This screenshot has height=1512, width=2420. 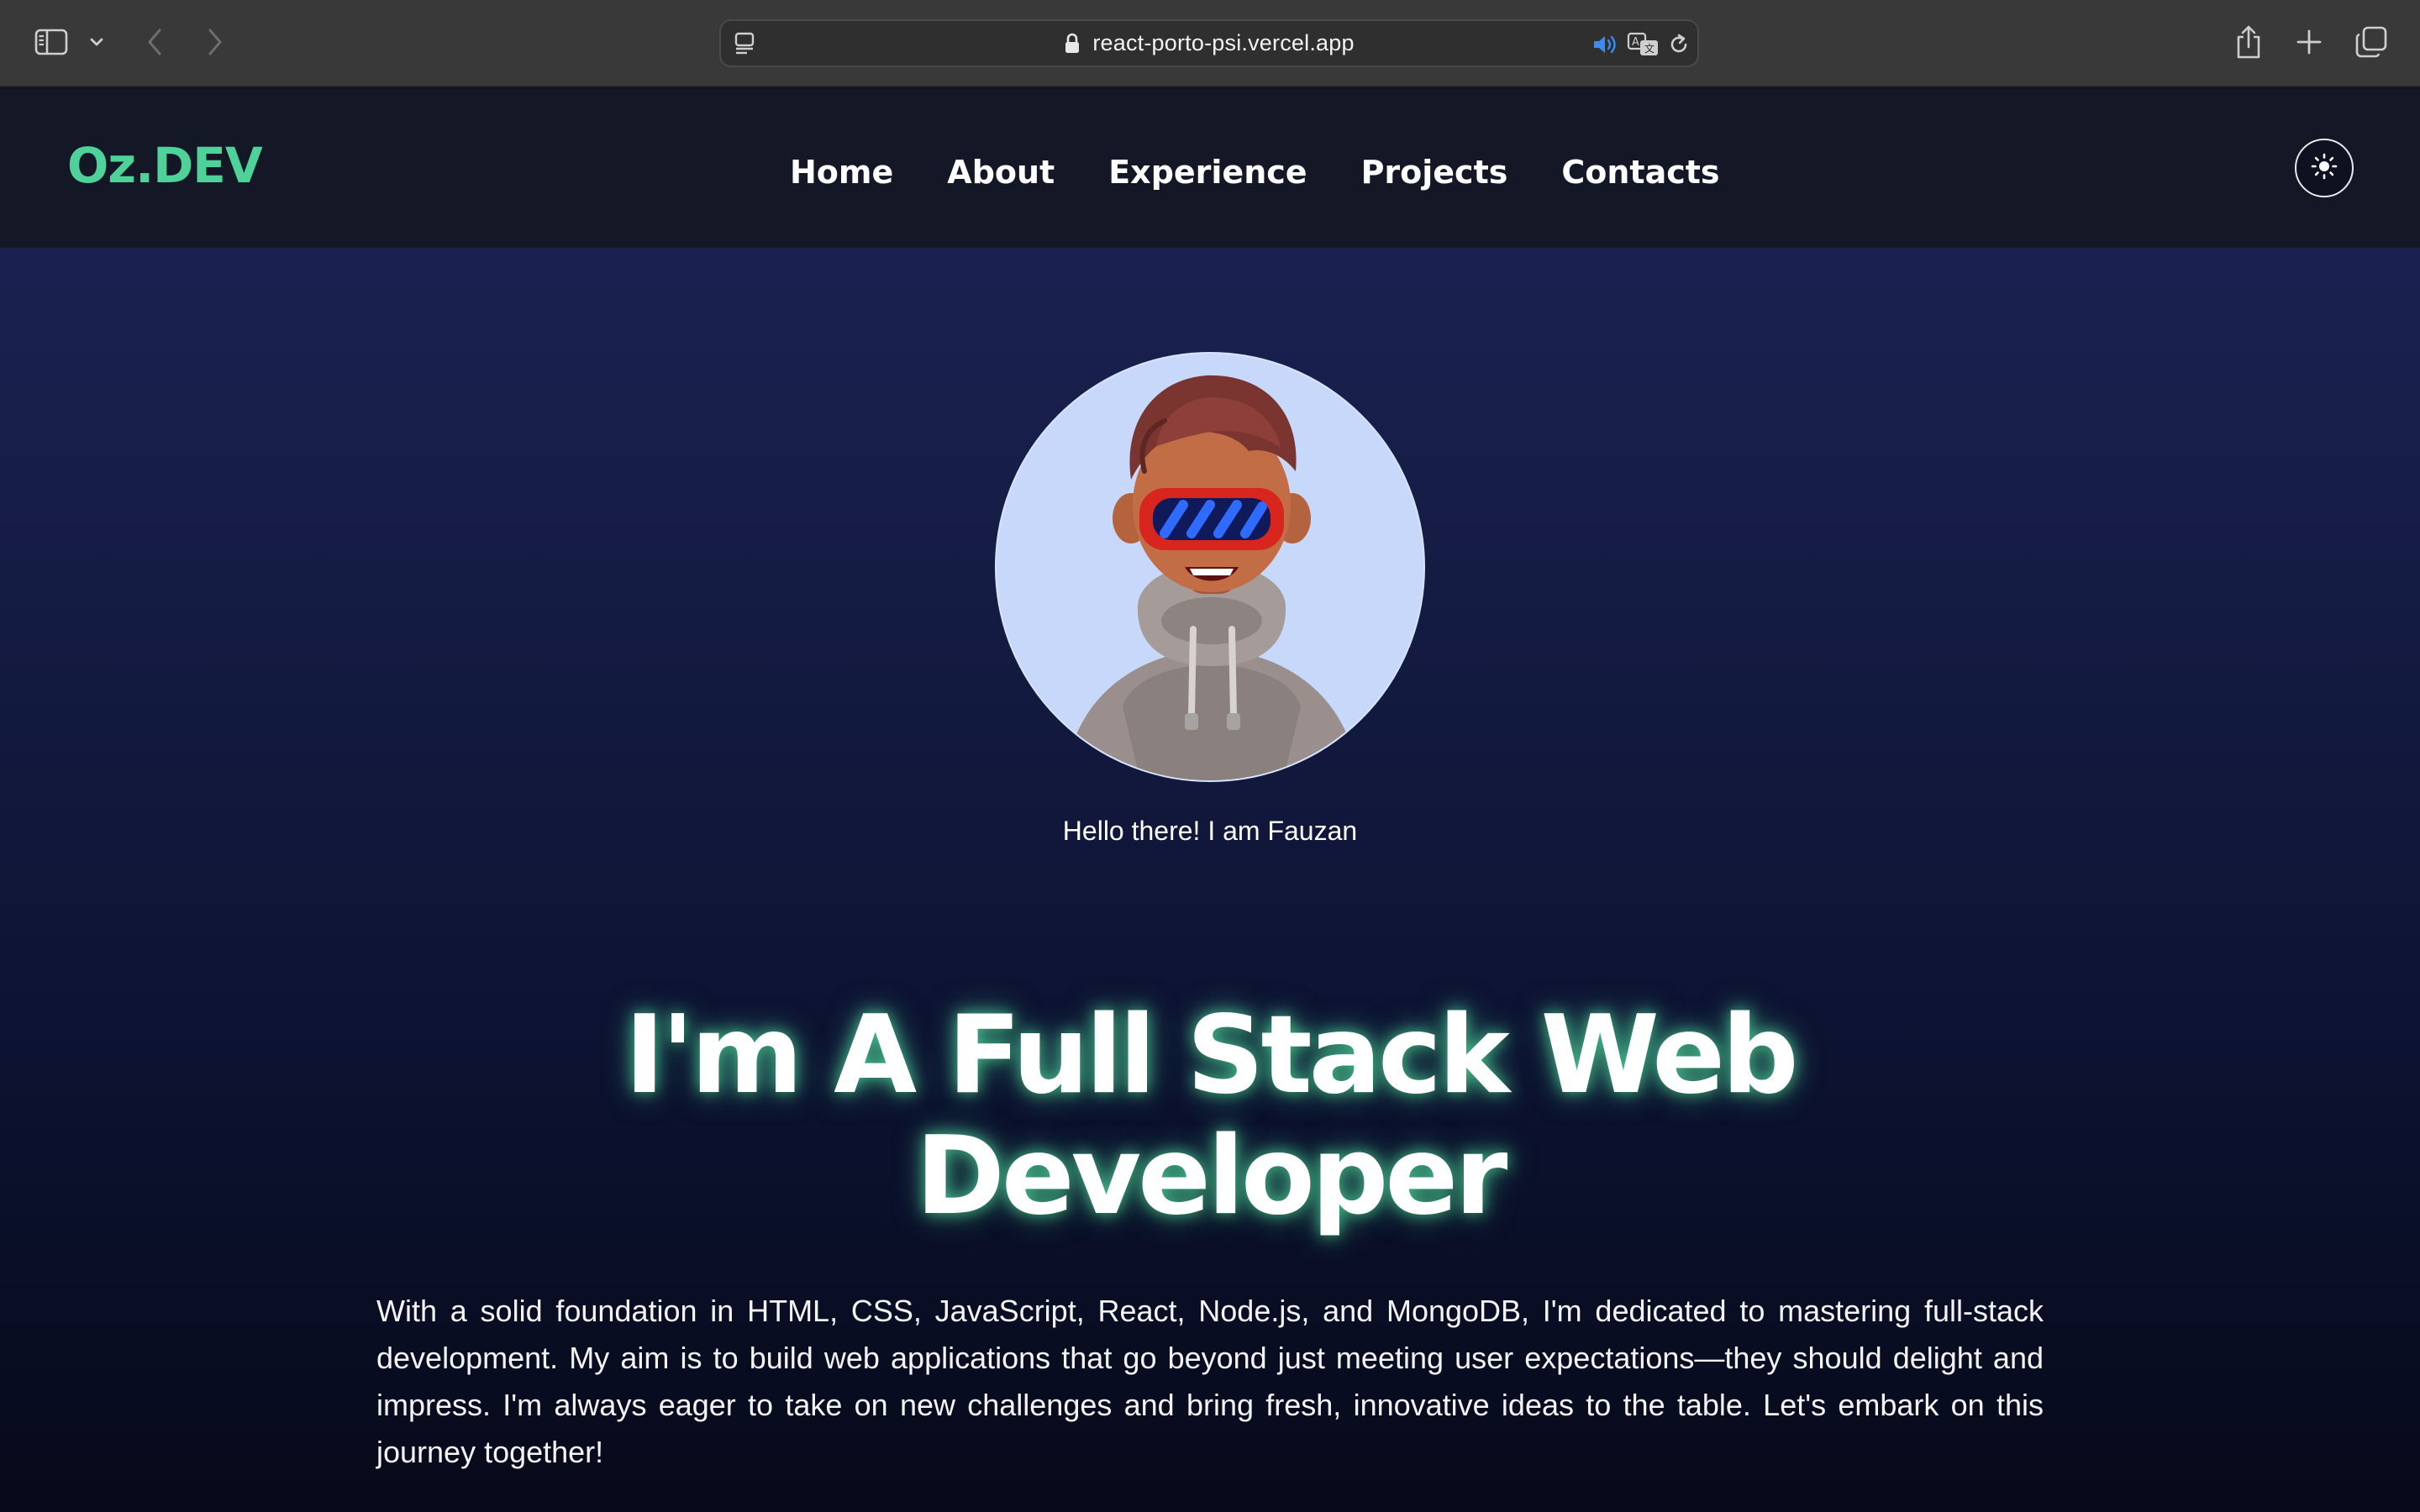 What do you see at coordinates (154, 42) in the screenshot?
I see `chevron-left-icon` at bounding box center [154, 42].